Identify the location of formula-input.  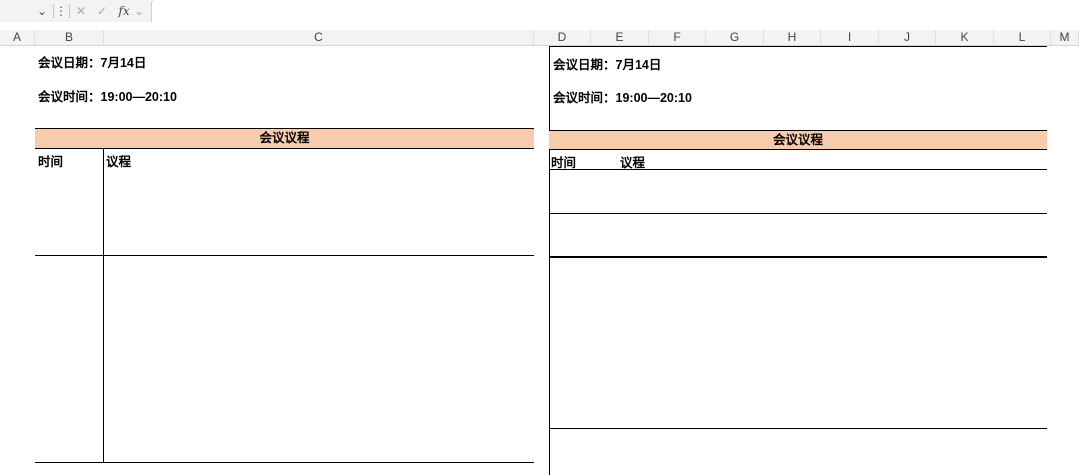
(615, 11).